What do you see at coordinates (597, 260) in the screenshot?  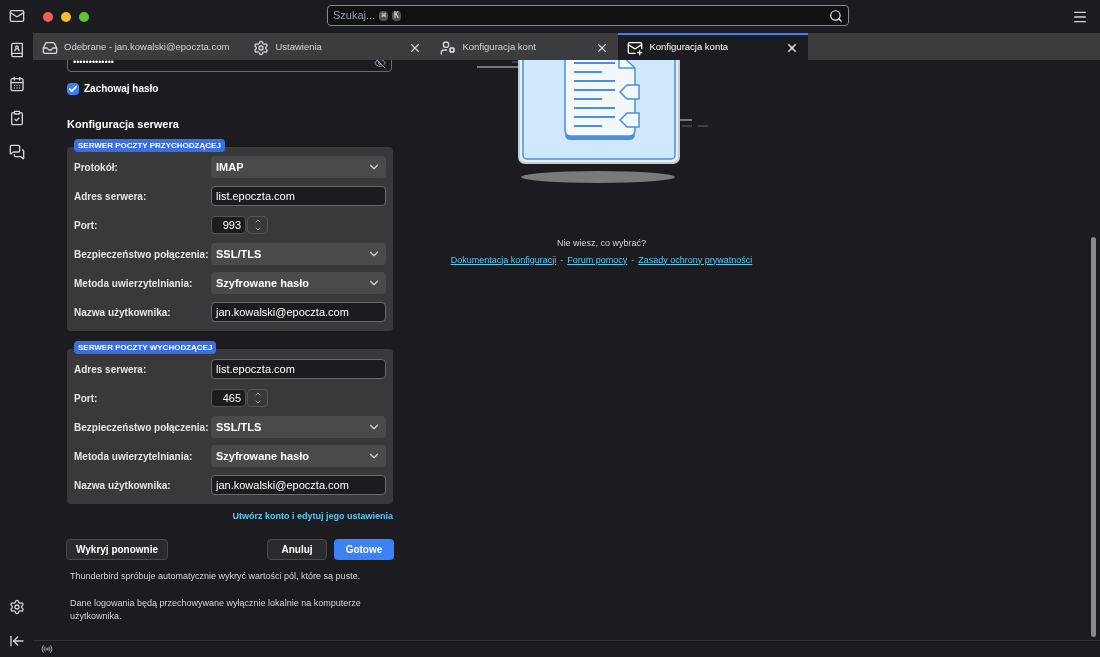 I see `help-link: Forum pomocy` at bounding box center [597, 260].